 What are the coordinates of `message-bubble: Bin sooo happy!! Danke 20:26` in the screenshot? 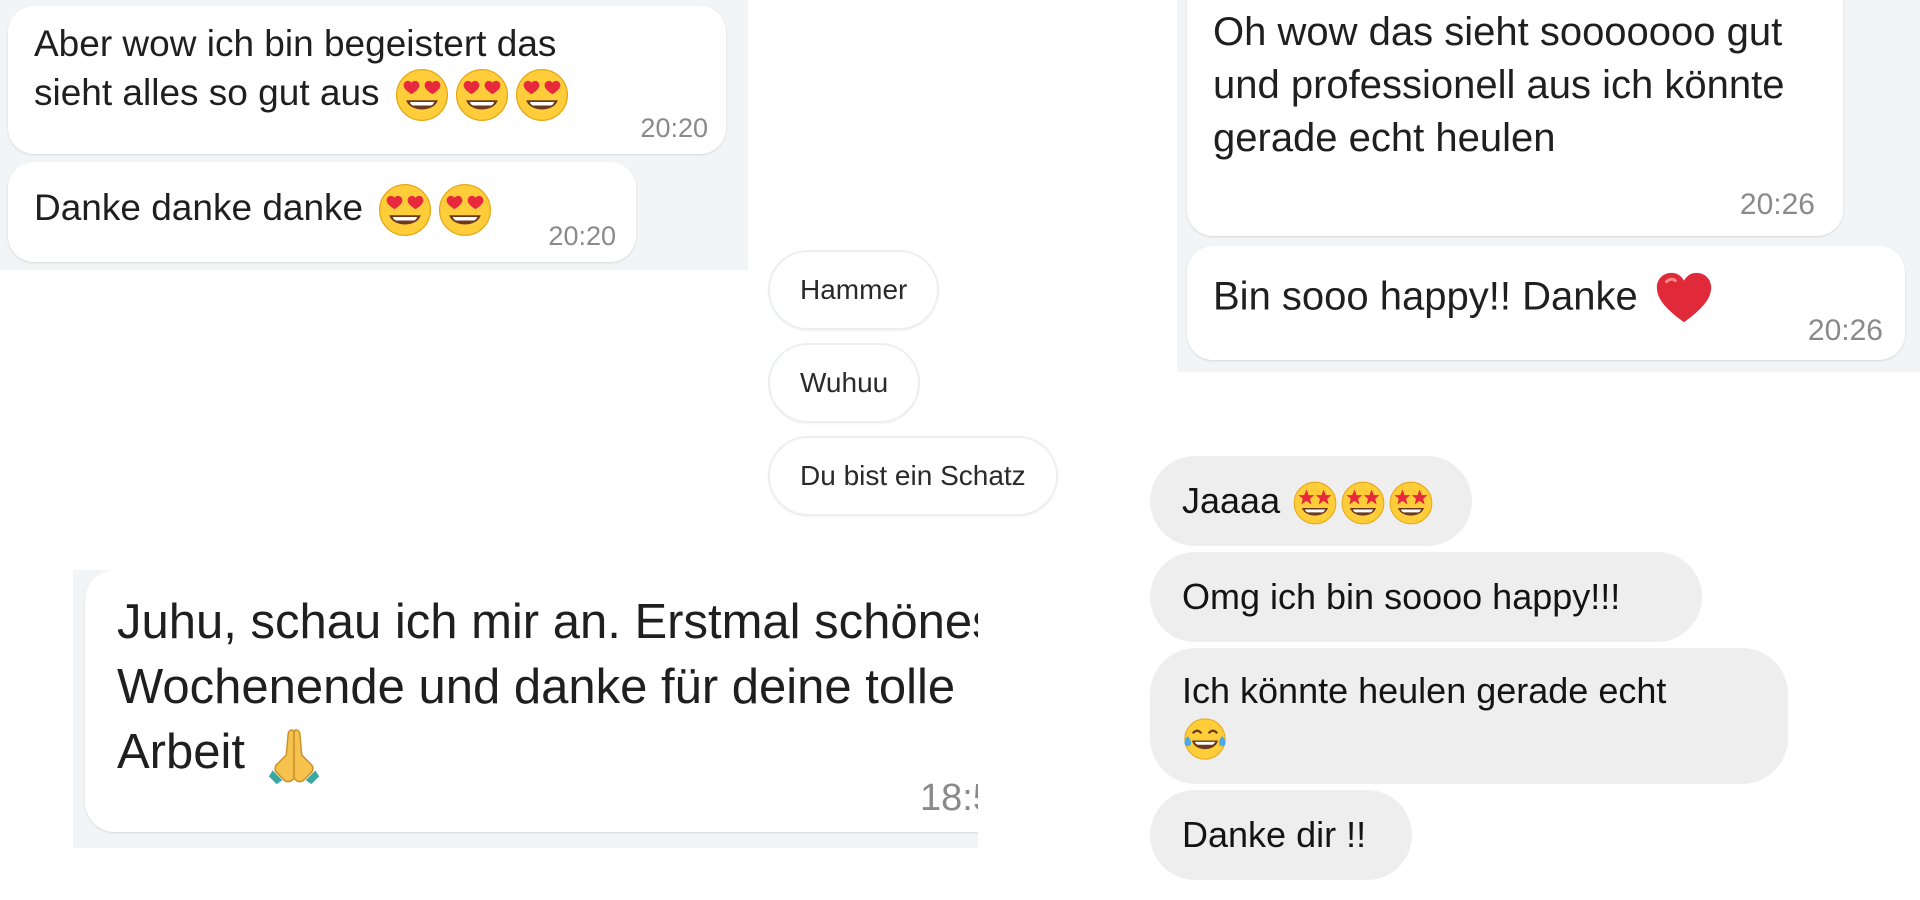 It's located at (1546, 303).